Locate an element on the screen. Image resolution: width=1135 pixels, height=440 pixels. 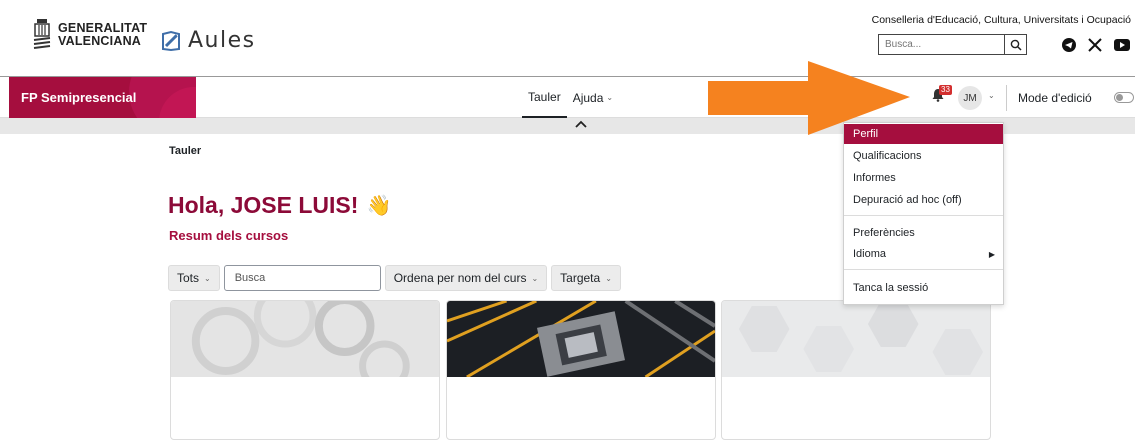
breadcrumb: Tauler is located at coordinates (185, 151).